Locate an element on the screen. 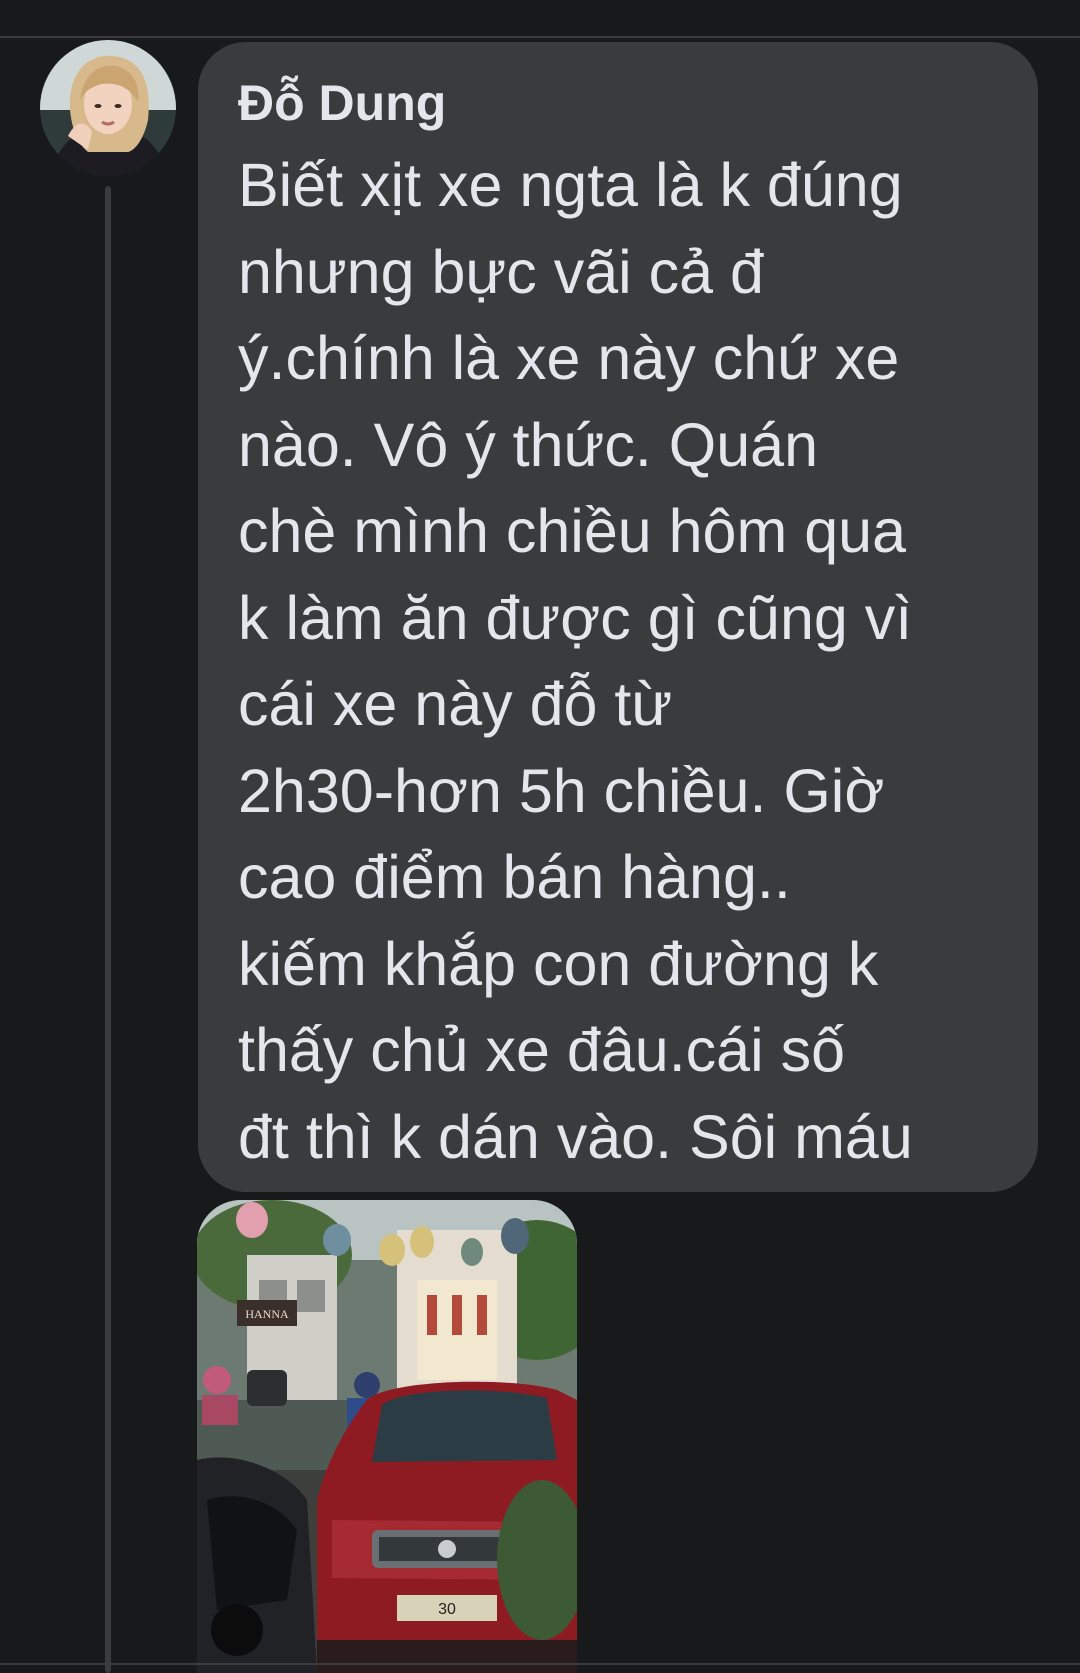  top-divider is located at coordinates (540, 37).